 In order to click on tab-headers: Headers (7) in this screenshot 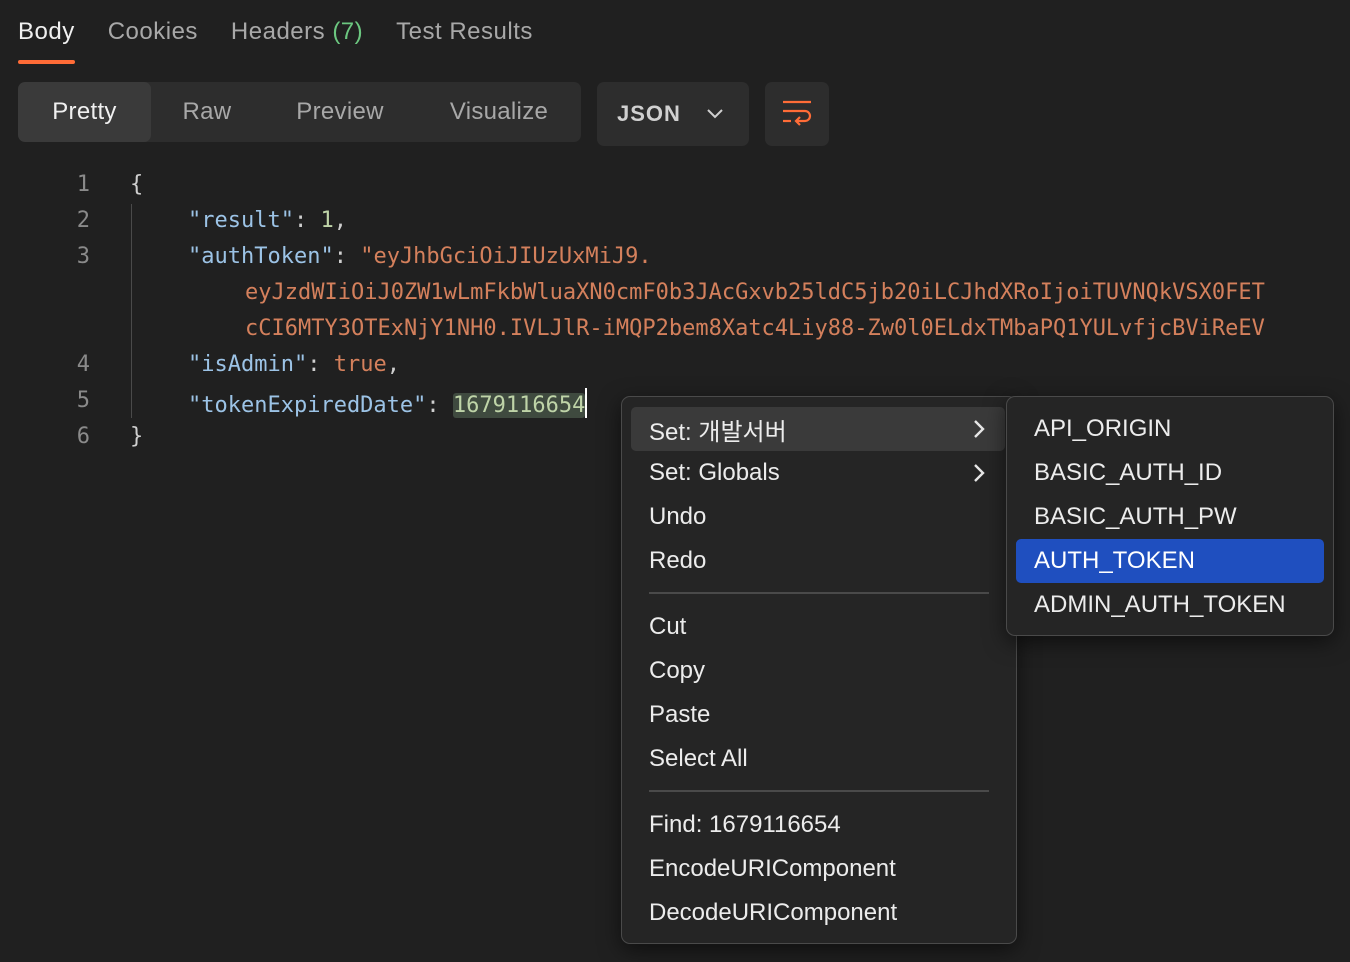, I will do `click(297, 33)`.